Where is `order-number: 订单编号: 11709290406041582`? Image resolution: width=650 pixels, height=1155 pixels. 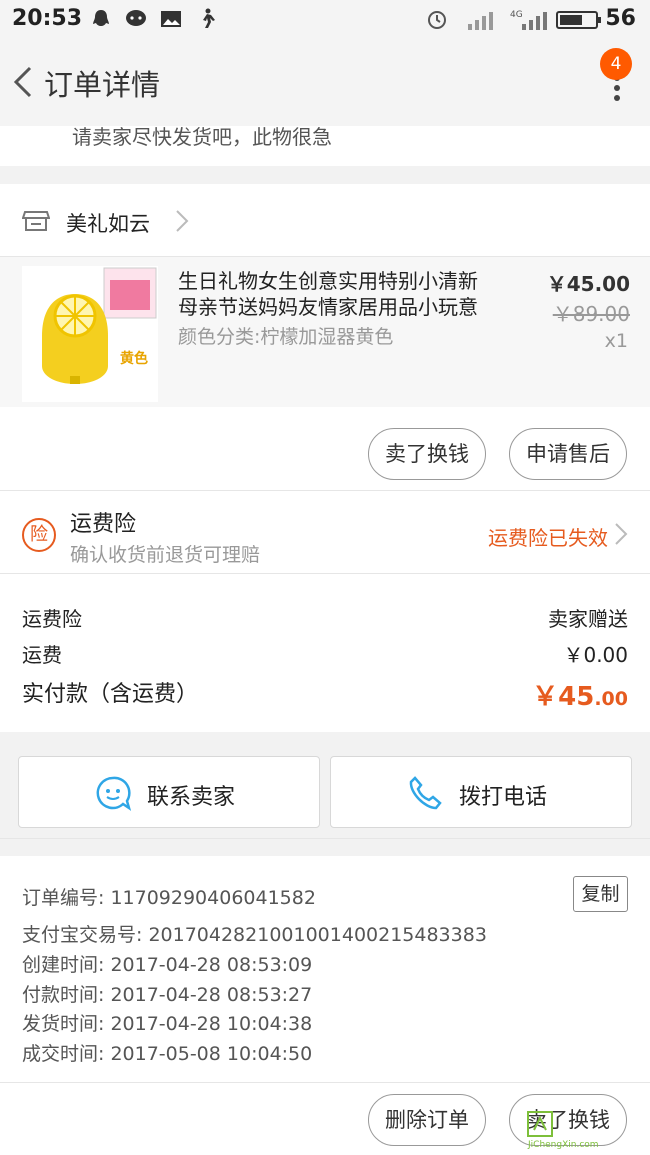
order-number: 订单编号: 11709290406041582 is located at coordinates (169, 898).